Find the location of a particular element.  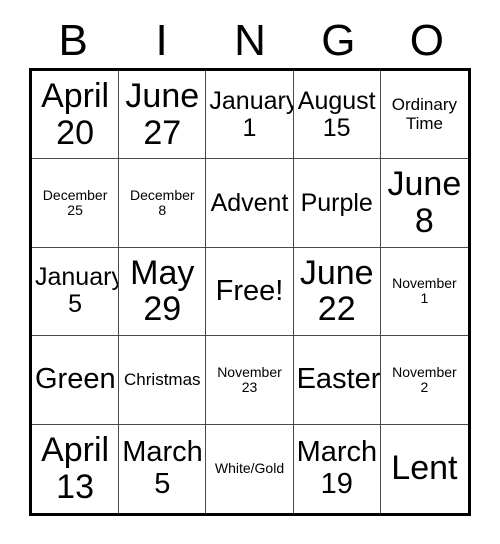

bingo-cell-text: Ordinary Time is located at coordinates (424, 114).